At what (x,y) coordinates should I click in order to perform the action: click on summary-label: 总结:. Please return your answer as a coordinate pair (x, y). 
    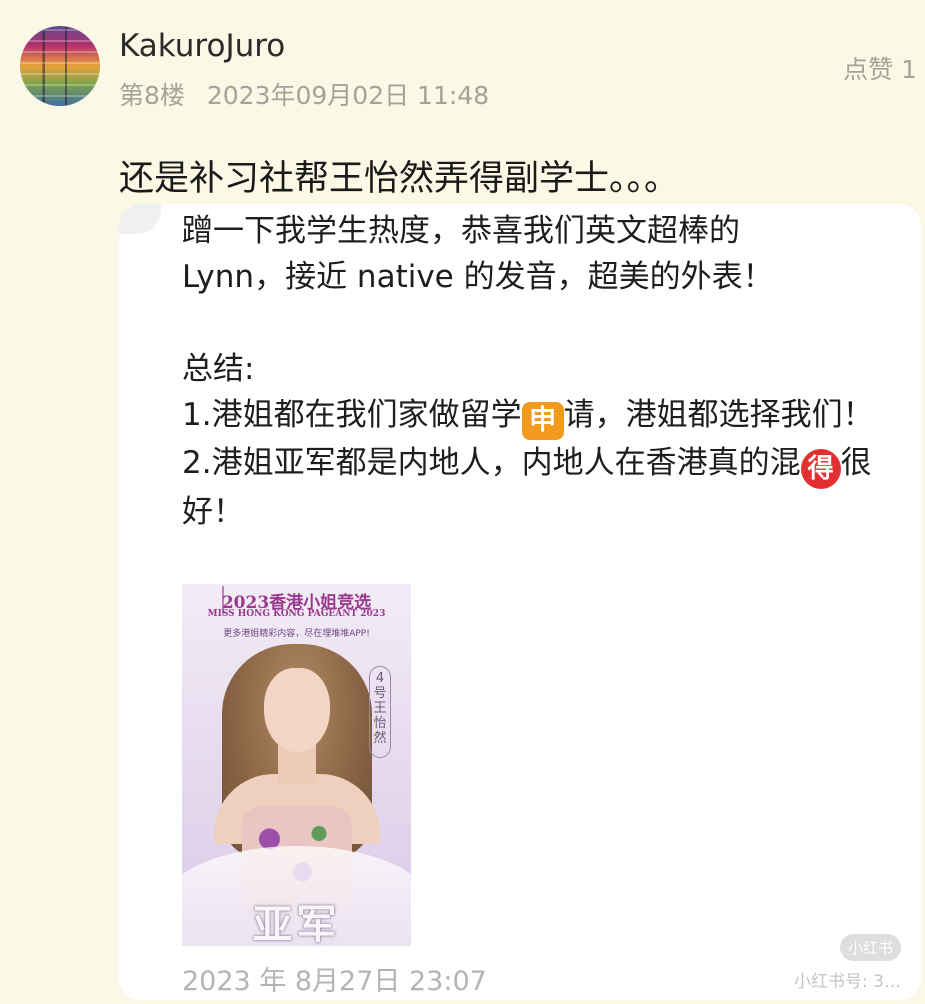
    Looking at the image, I should click on (218, 369).